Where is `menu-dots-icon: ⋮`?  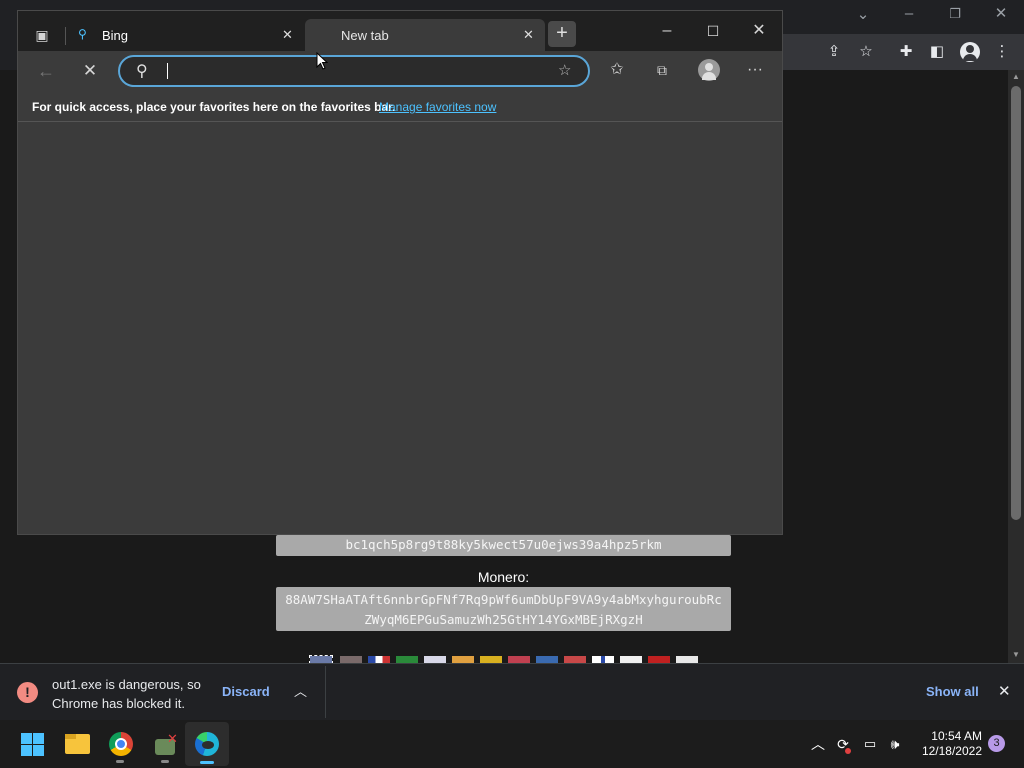
menu-dots-icon: ⋮ is located at coordinates (1002, 52).